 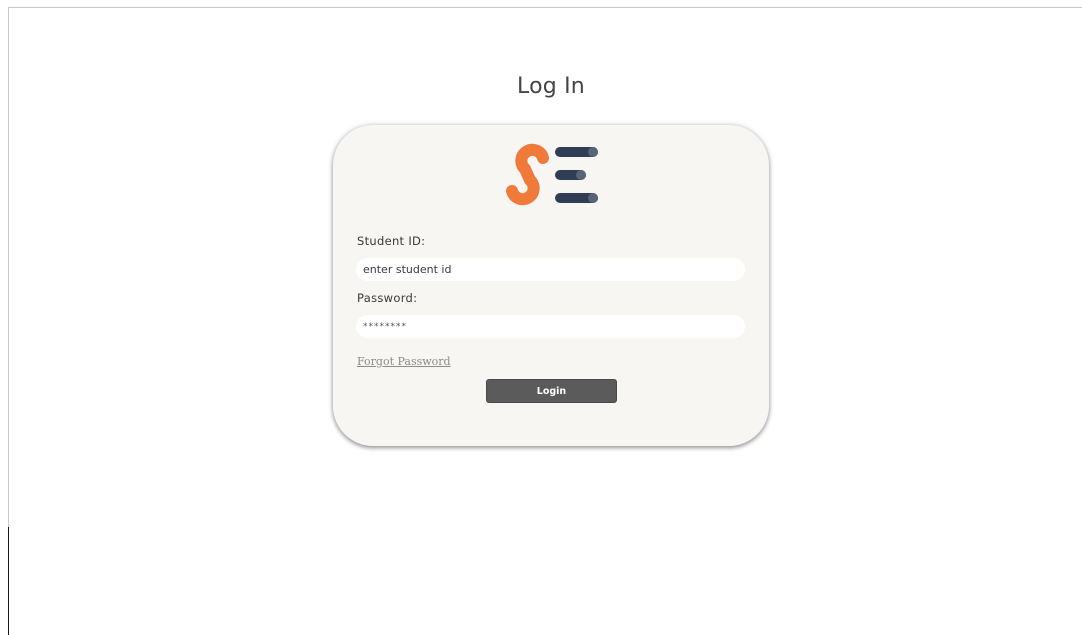 I want to click on student-id-label: Student ID:, so click(x=391, y=241).